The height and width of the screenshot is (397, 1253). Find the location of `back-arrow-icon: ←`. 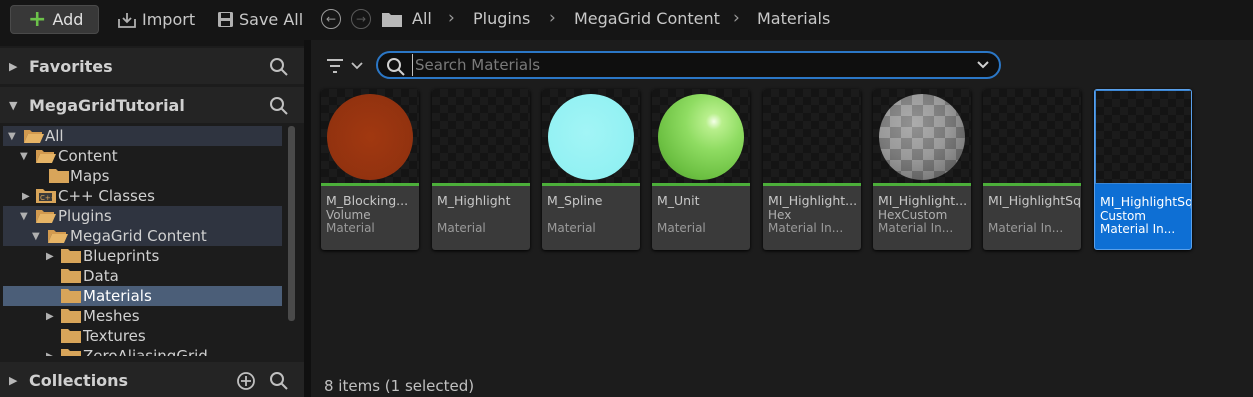

back-arrow-icon: ← is located at coordinates (331, 19).